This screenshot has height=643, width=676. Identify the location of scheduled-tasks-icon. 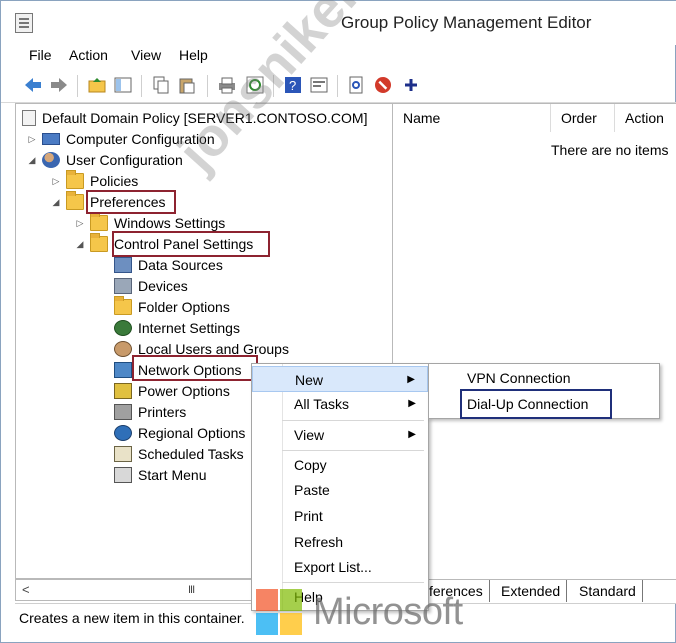
(123, 454).